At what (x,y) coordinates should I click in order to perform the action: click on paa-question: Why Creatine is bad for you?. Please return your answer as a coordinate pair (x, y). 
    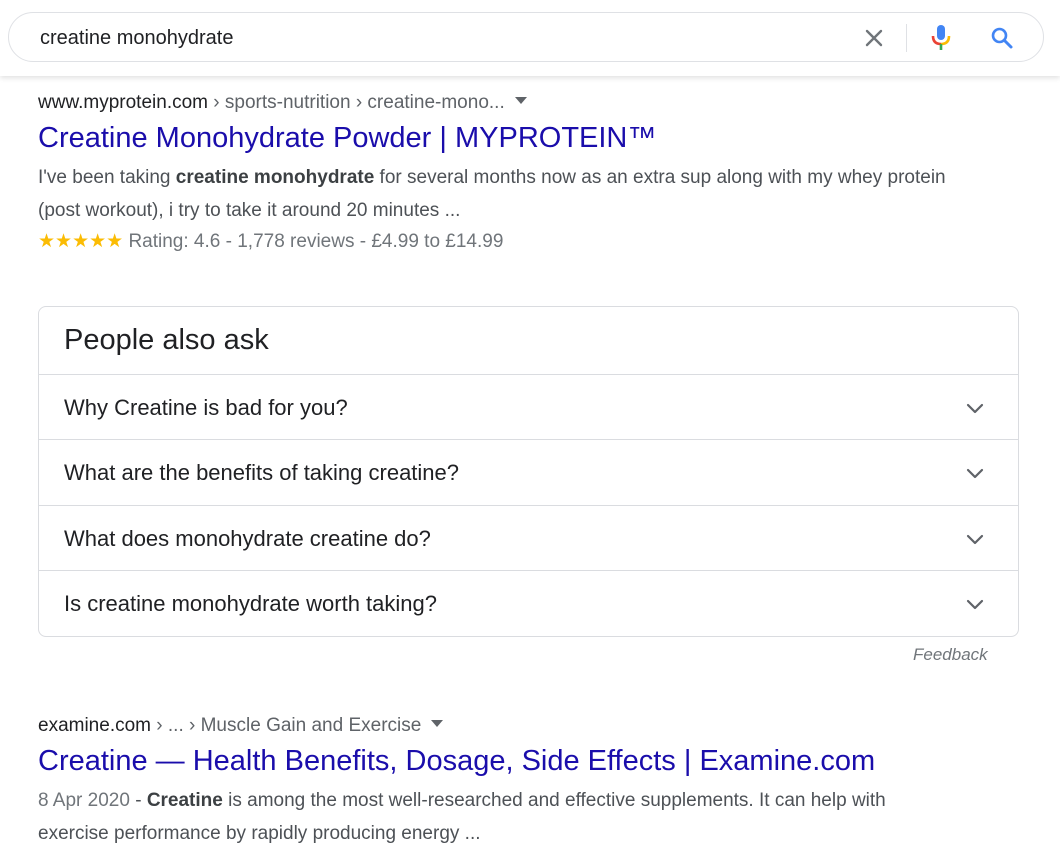
    Looking at the image, I should click on (206, 407).